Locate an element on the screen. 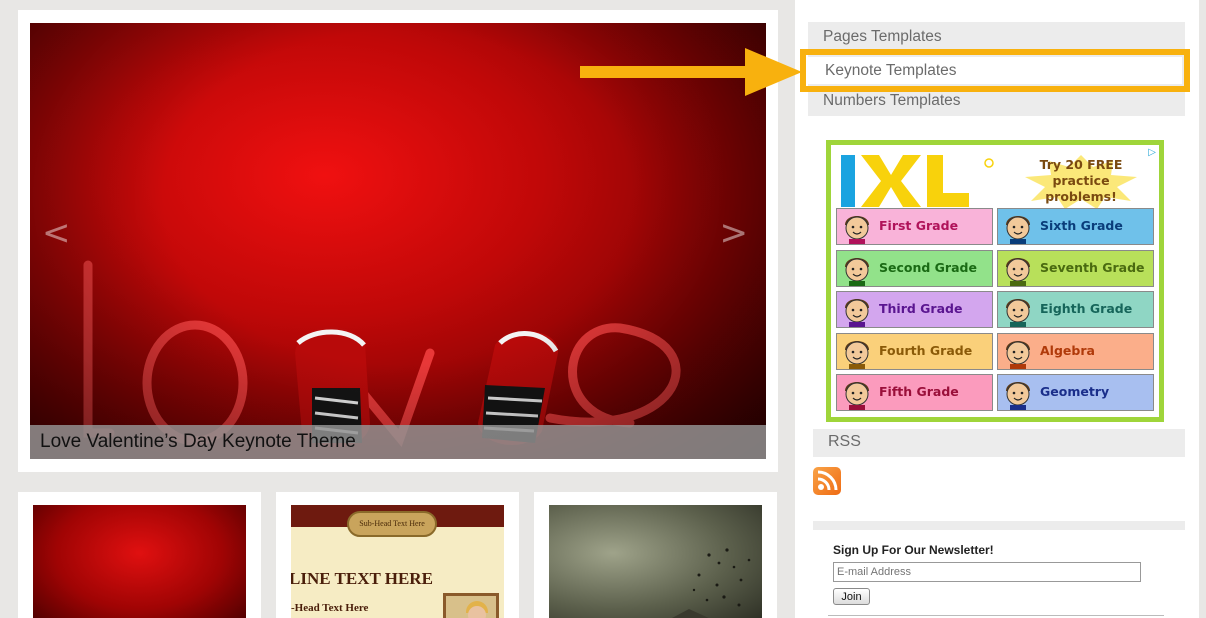 Image resolution: width=1206 pixels, height=618 pixels. slider-next-button: > is located at coordinates (734, 233).